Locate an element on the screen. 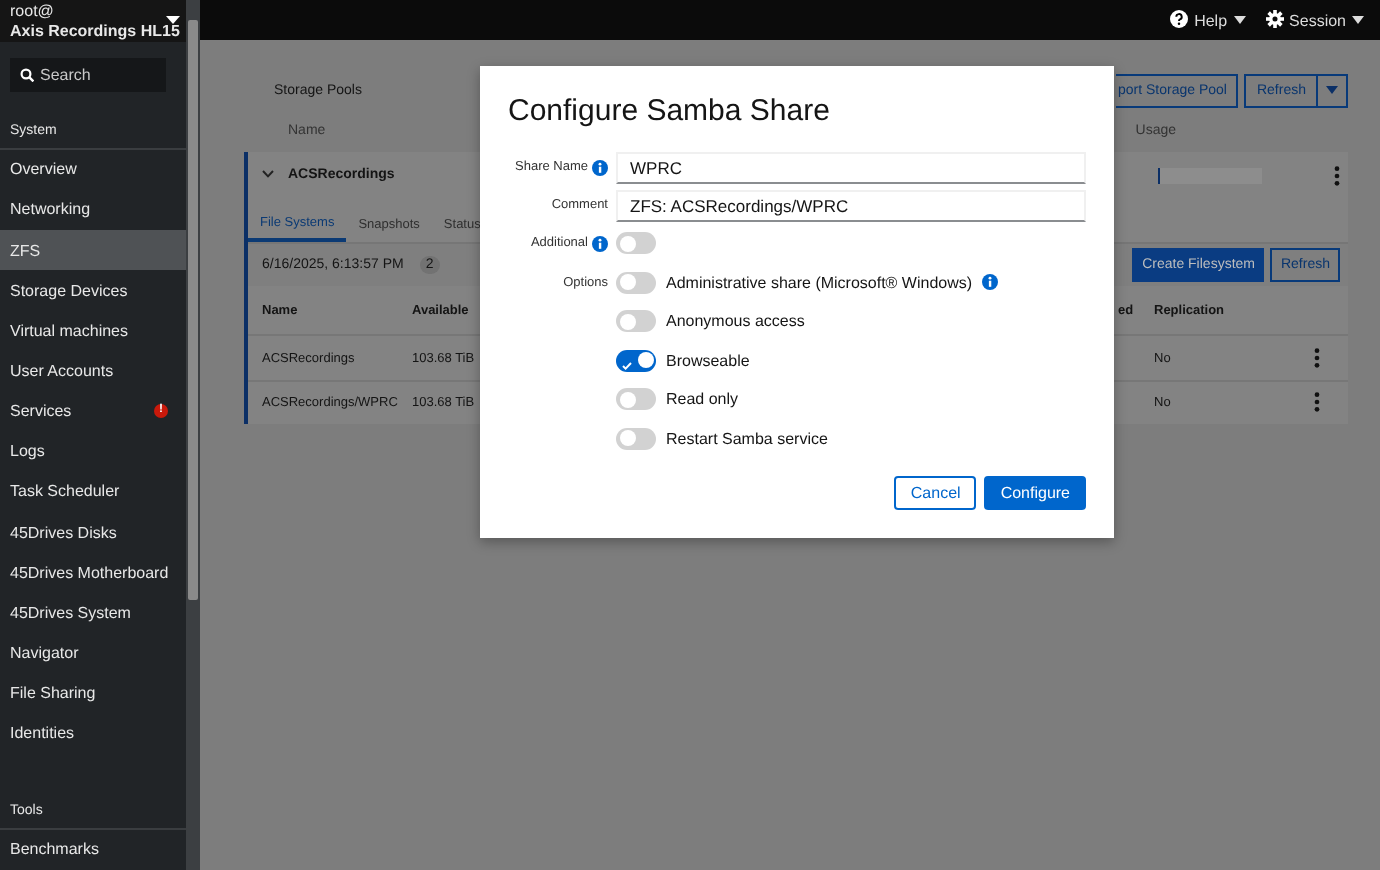 The width and height of the screenshot is (1380, 870). sidebar-item: Overview is located at coordinates (93, 169).